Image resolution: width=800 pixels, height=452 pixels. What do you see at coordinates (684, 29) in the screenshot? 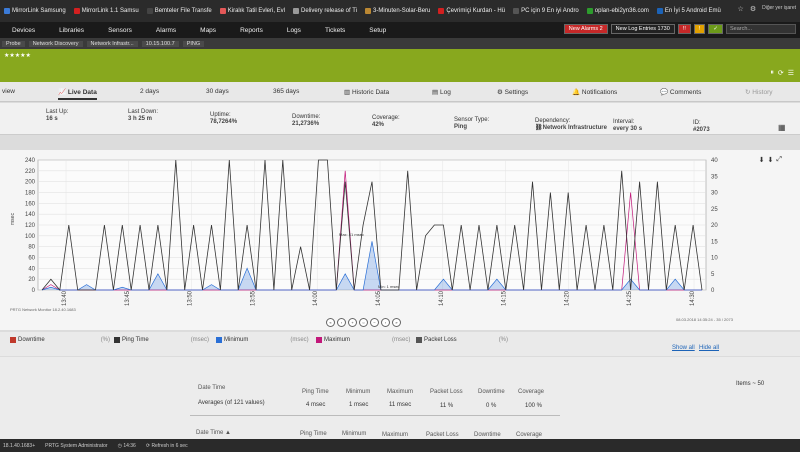
I see `alarm-count-red: !!` at bounding box center [684, 29].